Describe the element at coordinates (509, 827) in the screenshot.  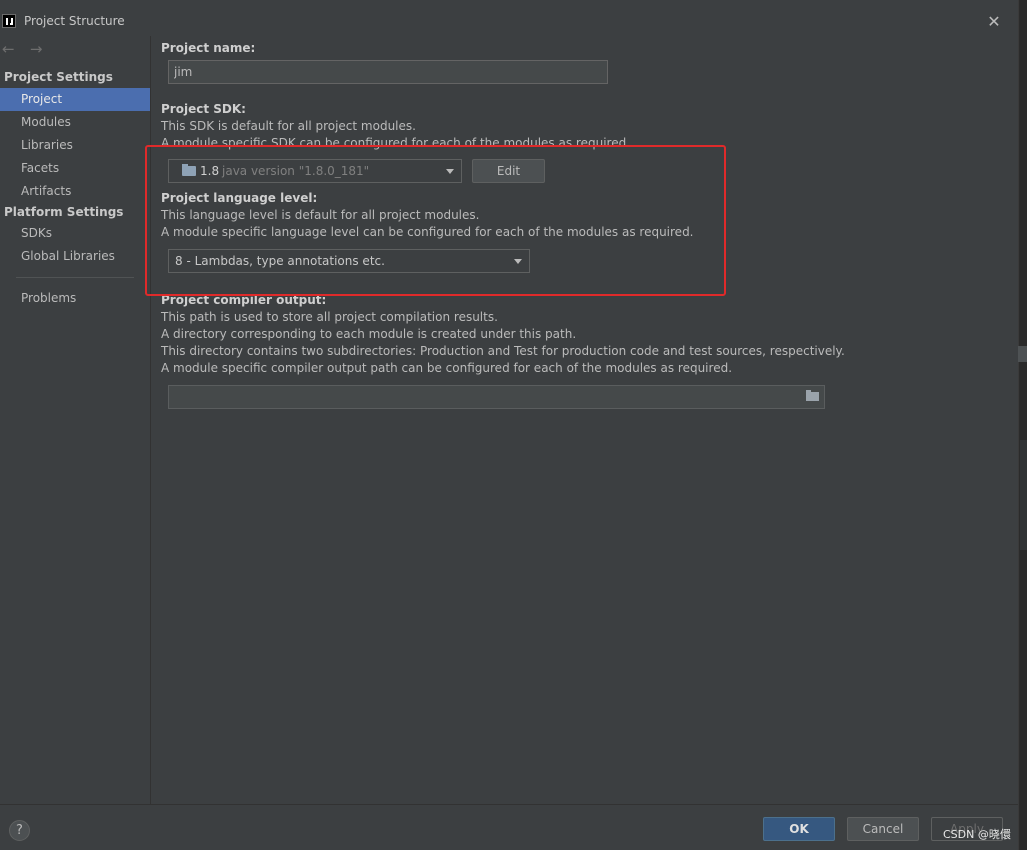
I see `dialog-button-bar: ? OK Cancel Apply` at that location.